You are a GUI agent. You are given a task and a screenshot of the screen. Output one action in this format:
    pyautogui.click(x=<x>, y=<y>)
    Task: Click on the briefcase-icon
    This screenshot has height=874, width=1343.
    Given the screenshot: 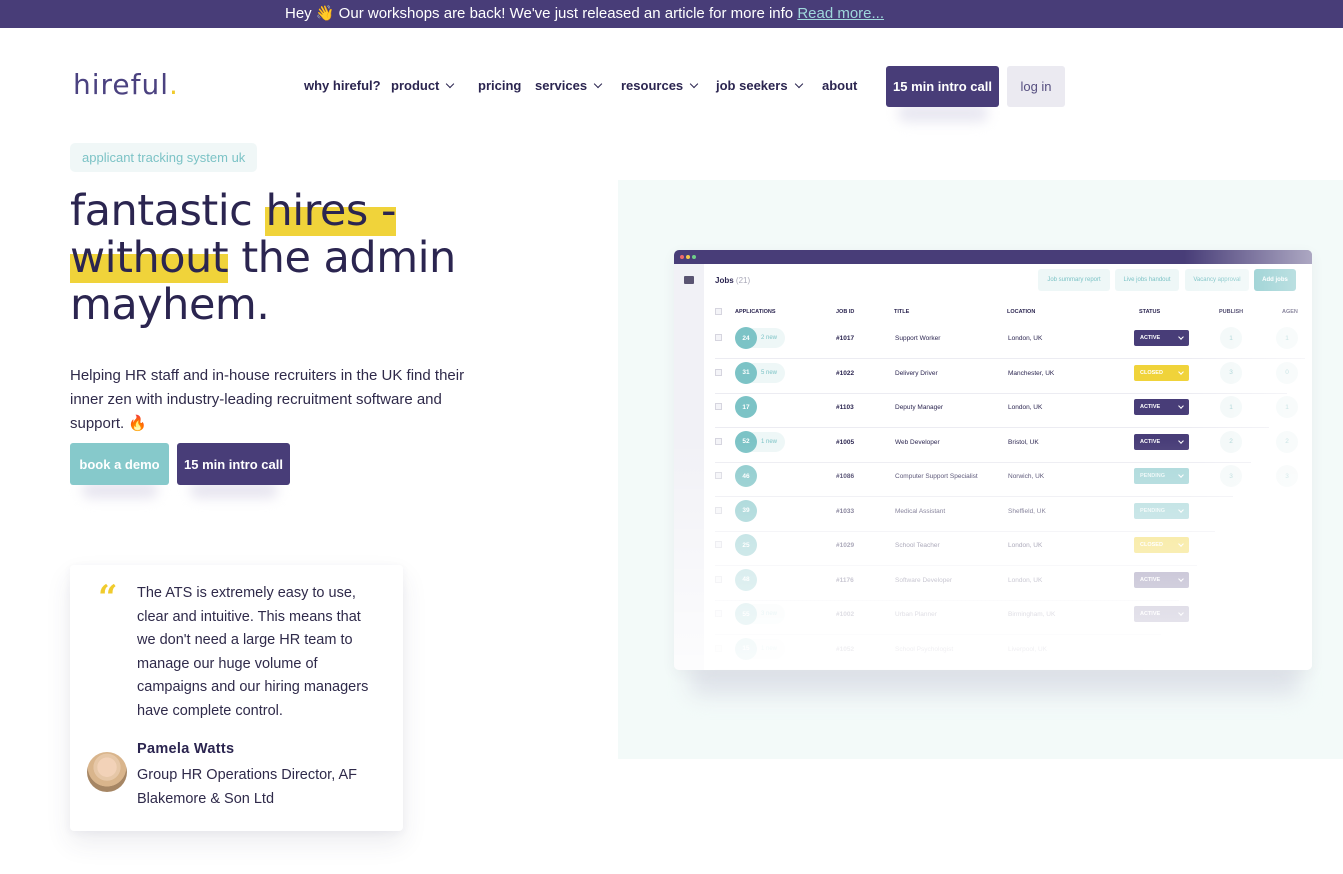 What is the action you would take?
    pyautogui.click(x=689, y=280)
    